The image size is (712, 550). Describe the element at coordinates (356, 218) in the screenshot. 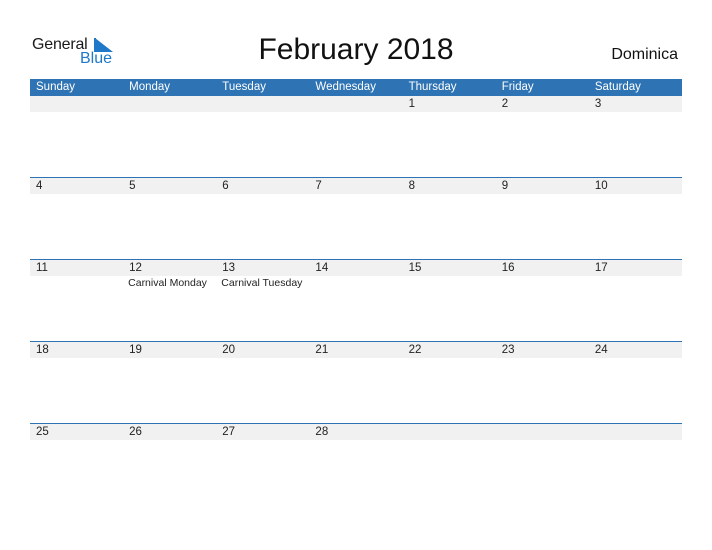

I see `week-row: 4 5 6 7 8 9 10` at that location.